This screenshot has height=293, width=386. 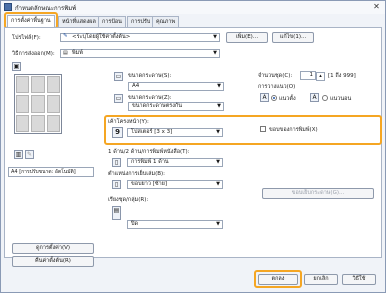 I want to click on page-size-icon: ▭, so click(x=118, y=76).